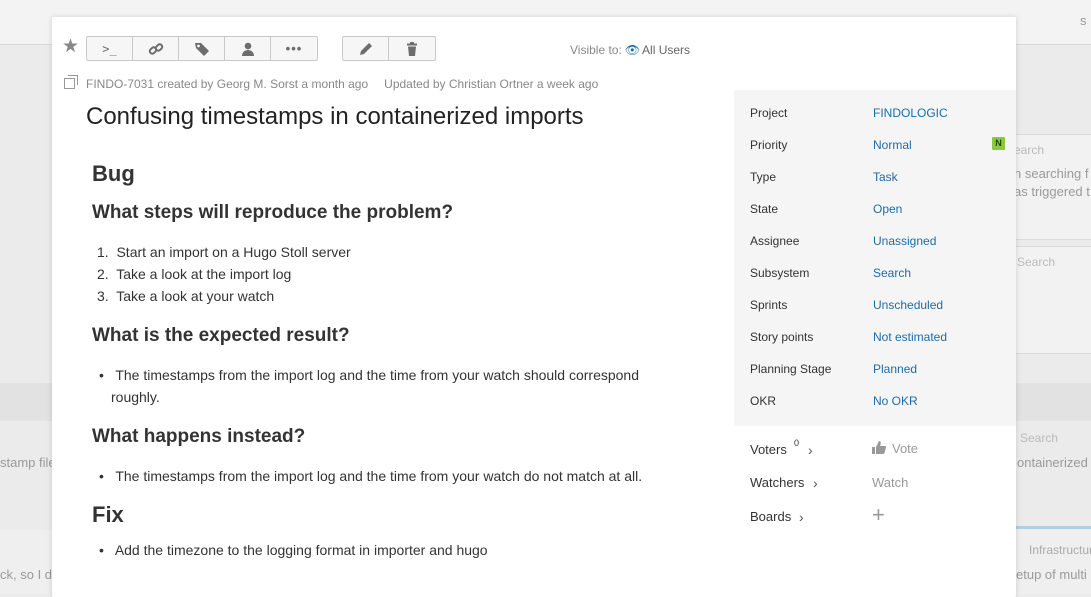 This screenshot has width=1091, height=597. I want to click on heading-expected: What is the expected result?, so click(221, 335).